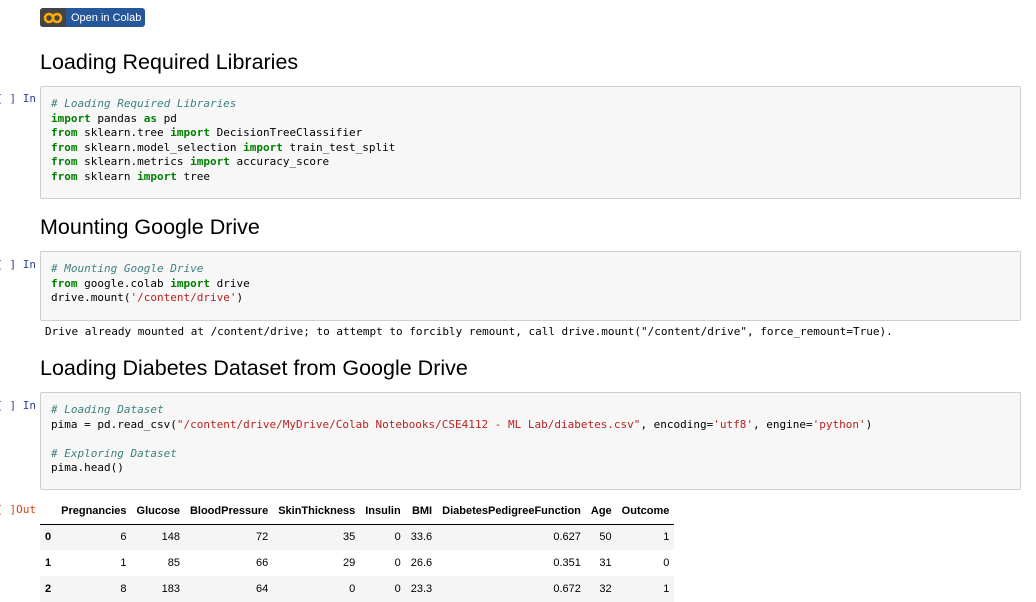 The height and width of the screenshot is (602, 1036). What do you see at coordinates (421, 589) in the screenshot?
I see `table-cell: 23.3` at bounding box center [421, 589].